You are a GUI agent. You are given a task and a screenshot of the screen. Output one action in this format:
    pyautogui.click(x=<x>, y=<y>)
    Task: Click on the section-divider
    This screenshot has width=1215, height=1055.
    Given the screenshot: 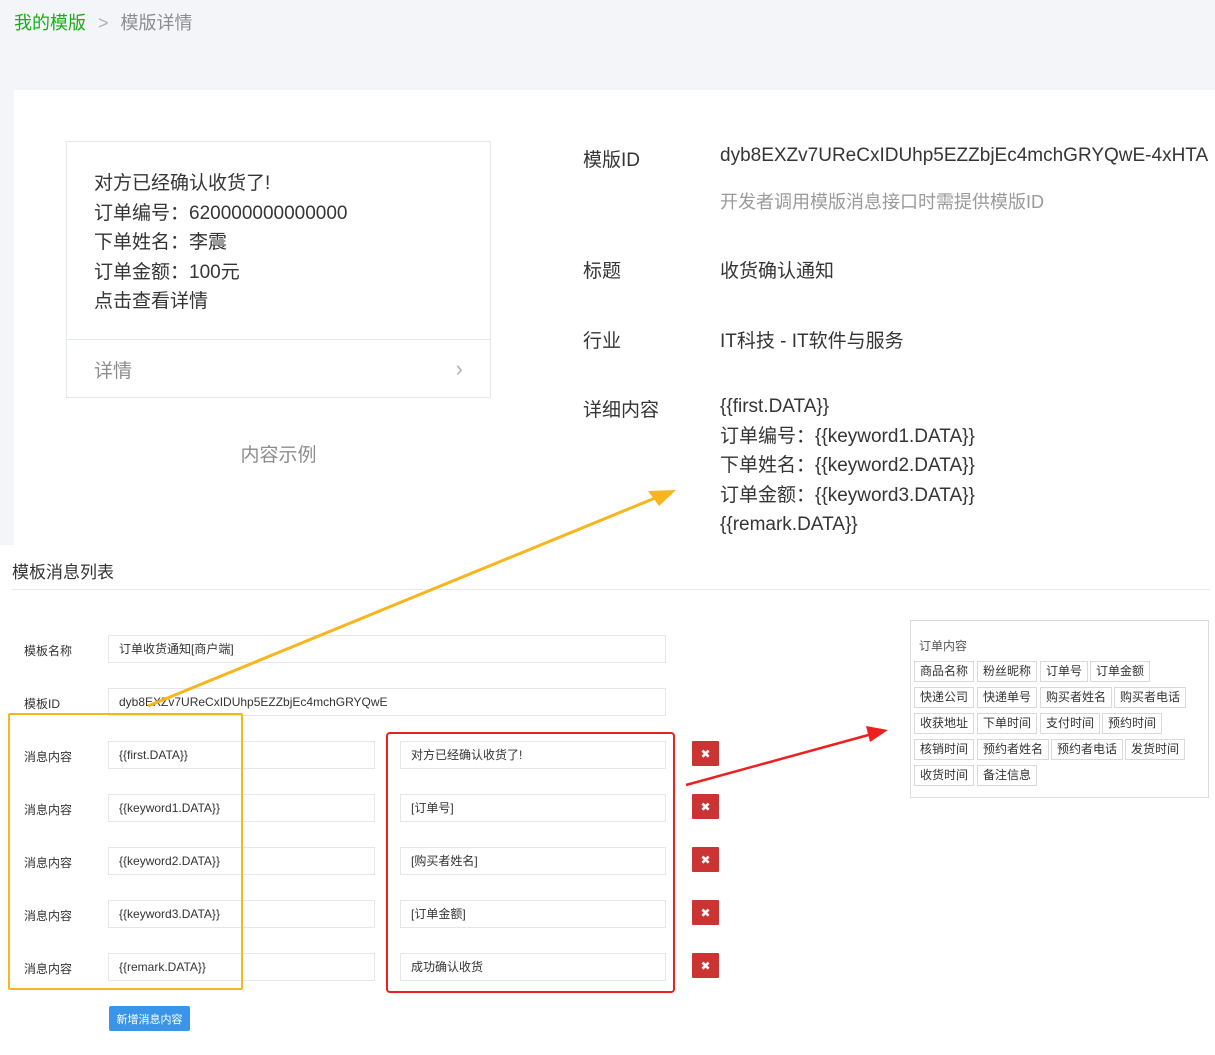 What is the action you would take?
    pyautogui.click(x=611, y=589)
    